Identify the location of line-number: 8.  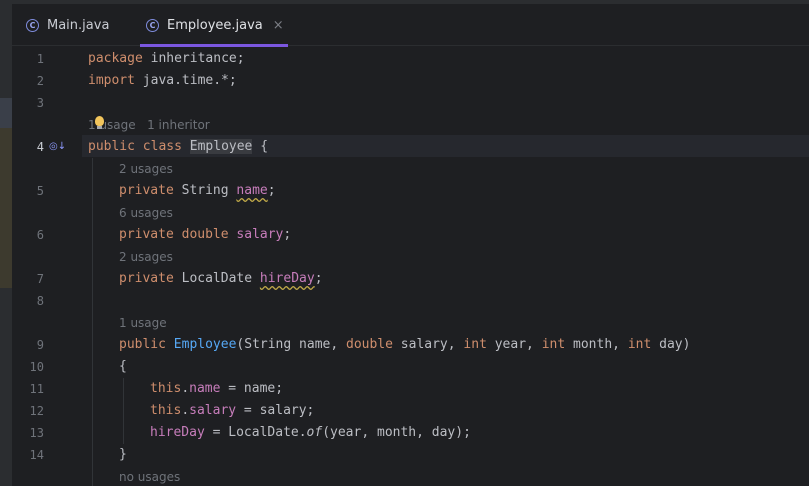
(40, 301).